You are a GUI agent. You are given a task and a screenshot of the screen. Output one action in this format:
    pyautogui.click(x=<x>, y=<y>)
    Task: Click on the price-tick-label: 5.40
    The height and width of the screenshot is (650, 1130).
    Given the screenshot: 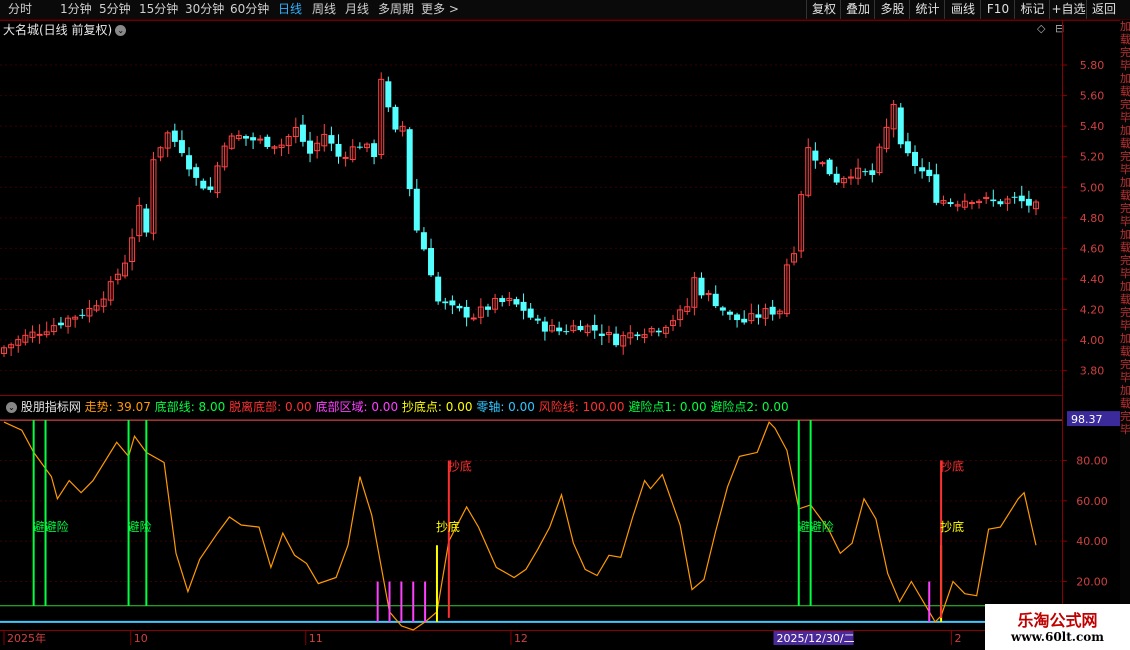 What is the action you would take?
    pyautogui.click(x=1092, y=126)
    